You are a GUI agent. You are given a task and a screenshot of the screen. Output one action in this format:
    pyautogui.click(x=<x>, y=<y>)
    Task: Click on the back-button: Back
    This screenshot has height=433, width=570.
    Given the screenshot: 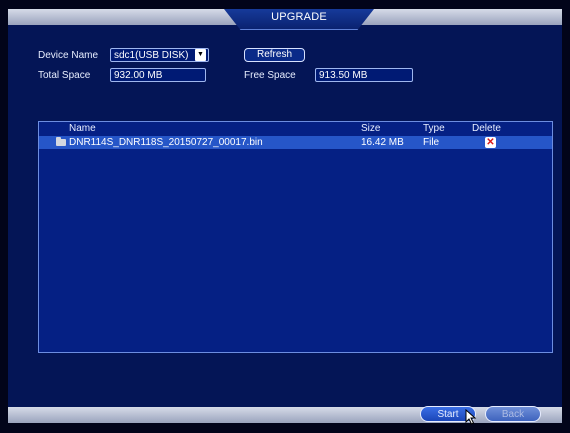 What is the action you would take?
    pyautogui.click(x=513, y=414)
    